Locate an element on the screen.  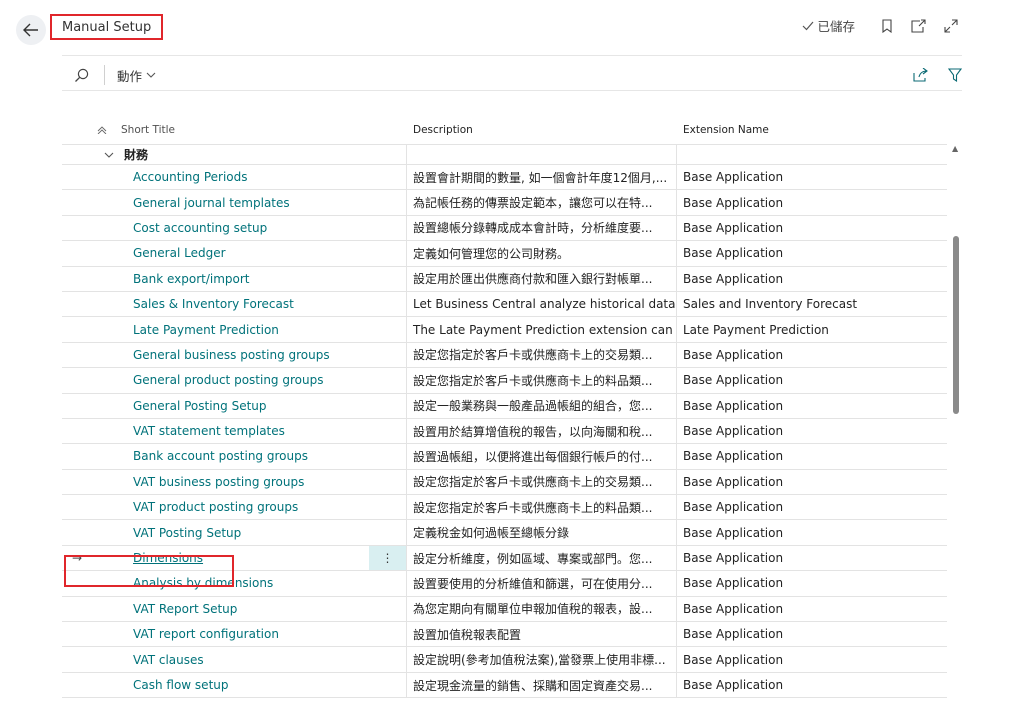
row-title-link: Cost accounting setup is located at coordinates (200, 228).